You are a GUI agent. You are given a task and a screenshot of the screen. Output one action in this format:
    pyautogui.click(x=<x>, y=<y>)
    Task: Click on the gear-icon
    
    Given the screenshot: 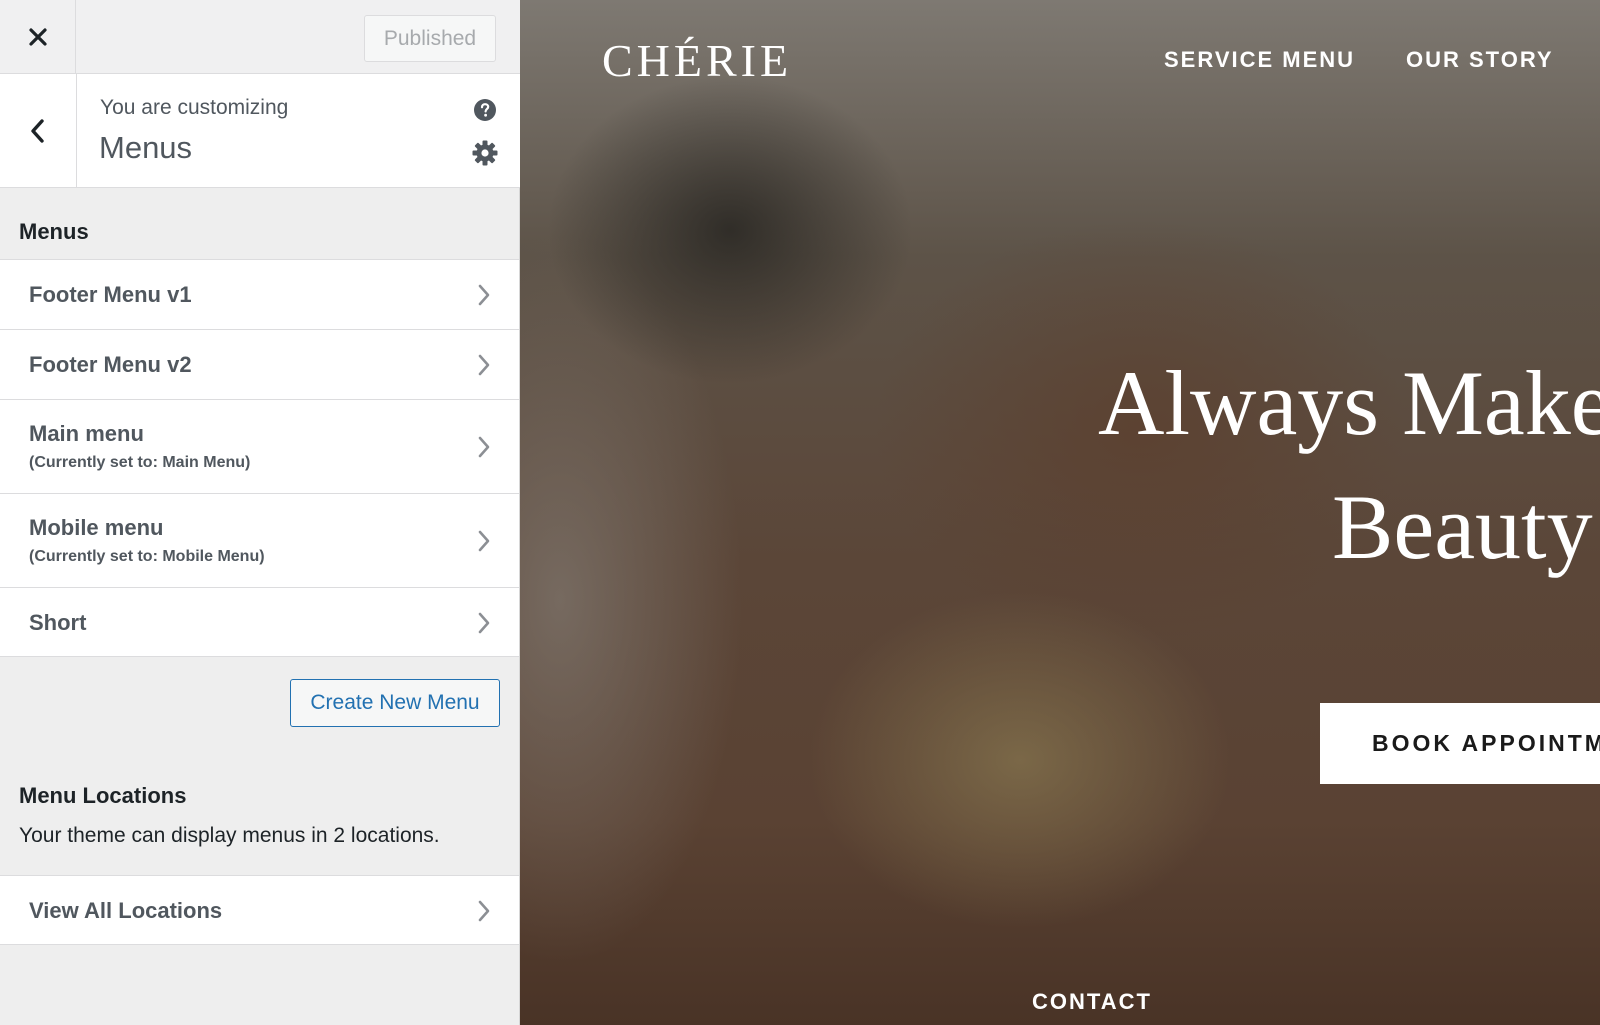 What is the action you would take?
    pyautogui.click(x=485, y=153)
    